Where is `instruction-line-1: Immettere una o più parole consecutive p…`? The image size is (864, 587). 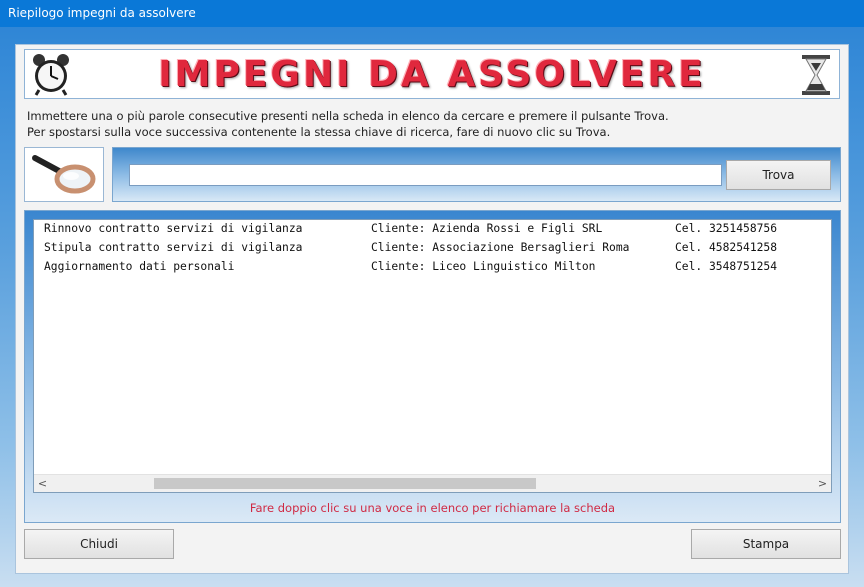 instruction-line-1: Immettere una o più parole consecutive p… is located at coordinates (348, 116).